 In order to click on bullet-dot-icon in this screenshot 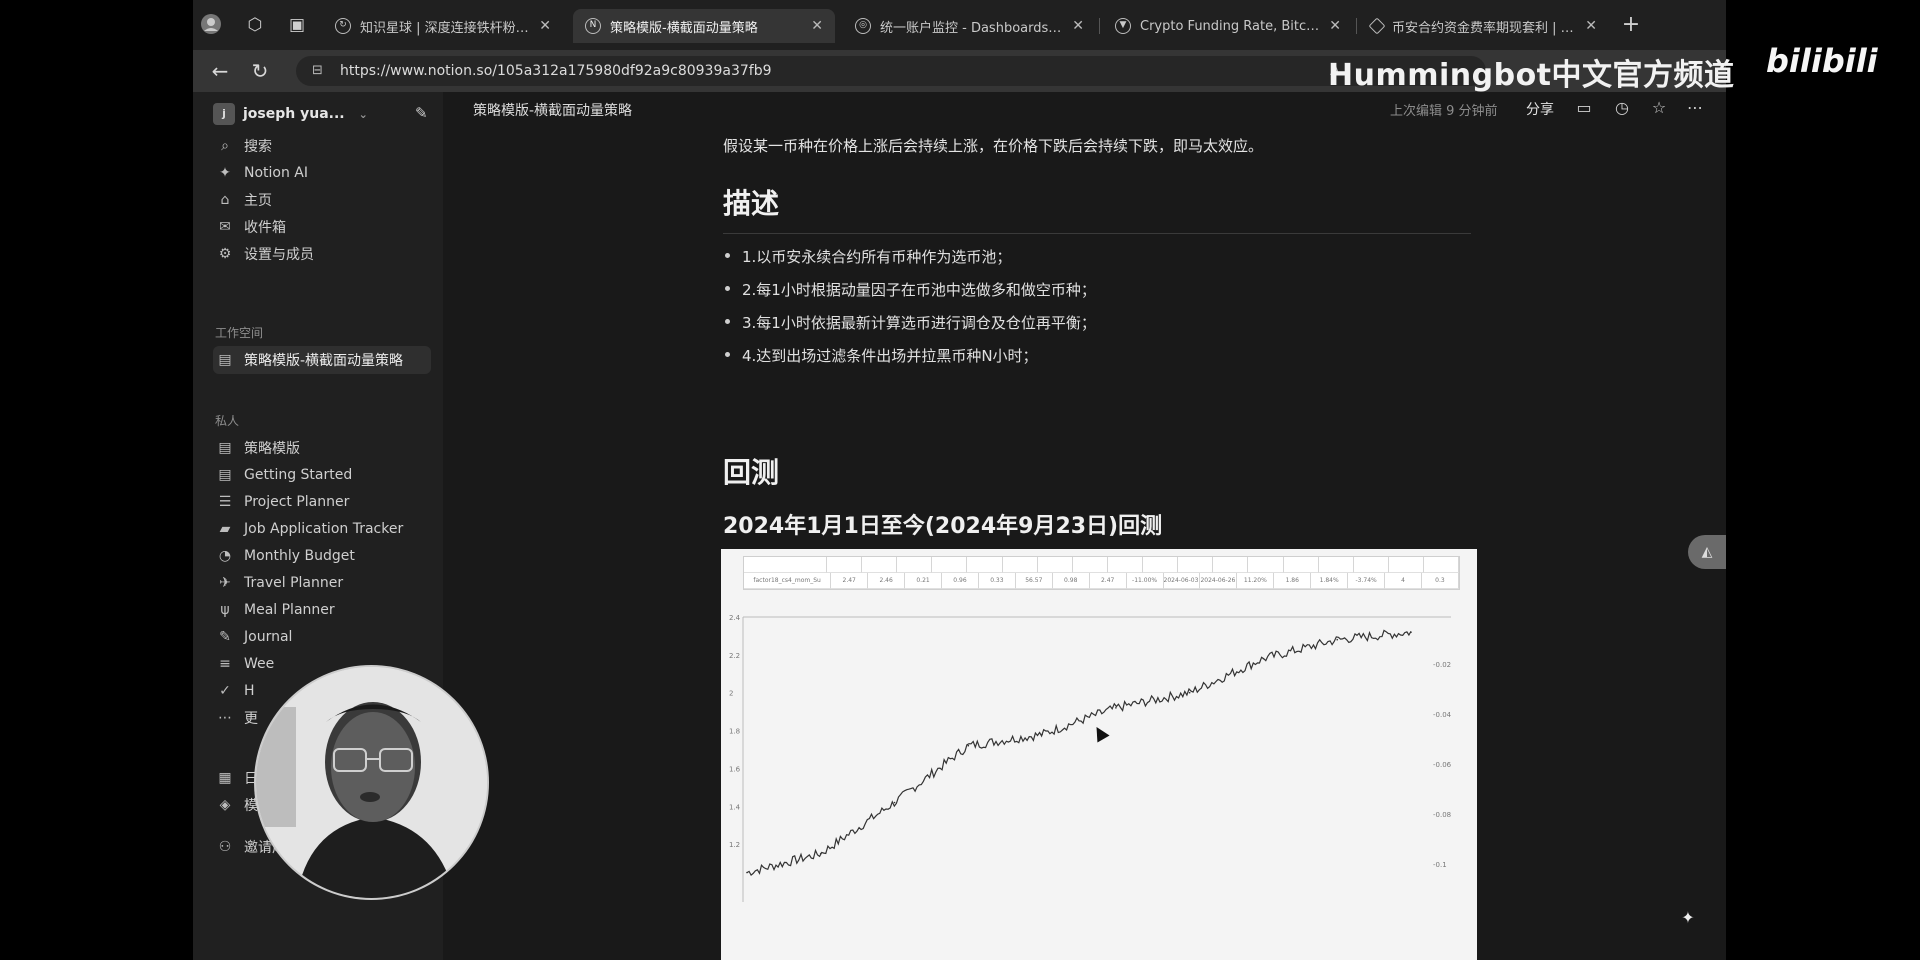, I will do `click(727, 321)`.